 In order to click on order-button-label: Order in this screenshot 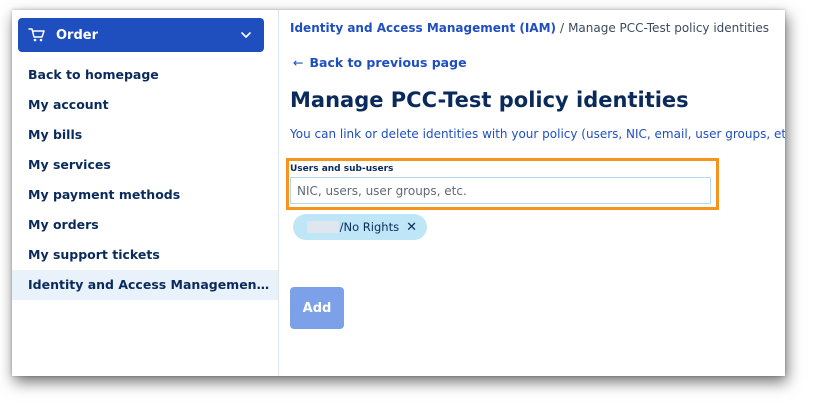, I will do `click(77, 35)`.